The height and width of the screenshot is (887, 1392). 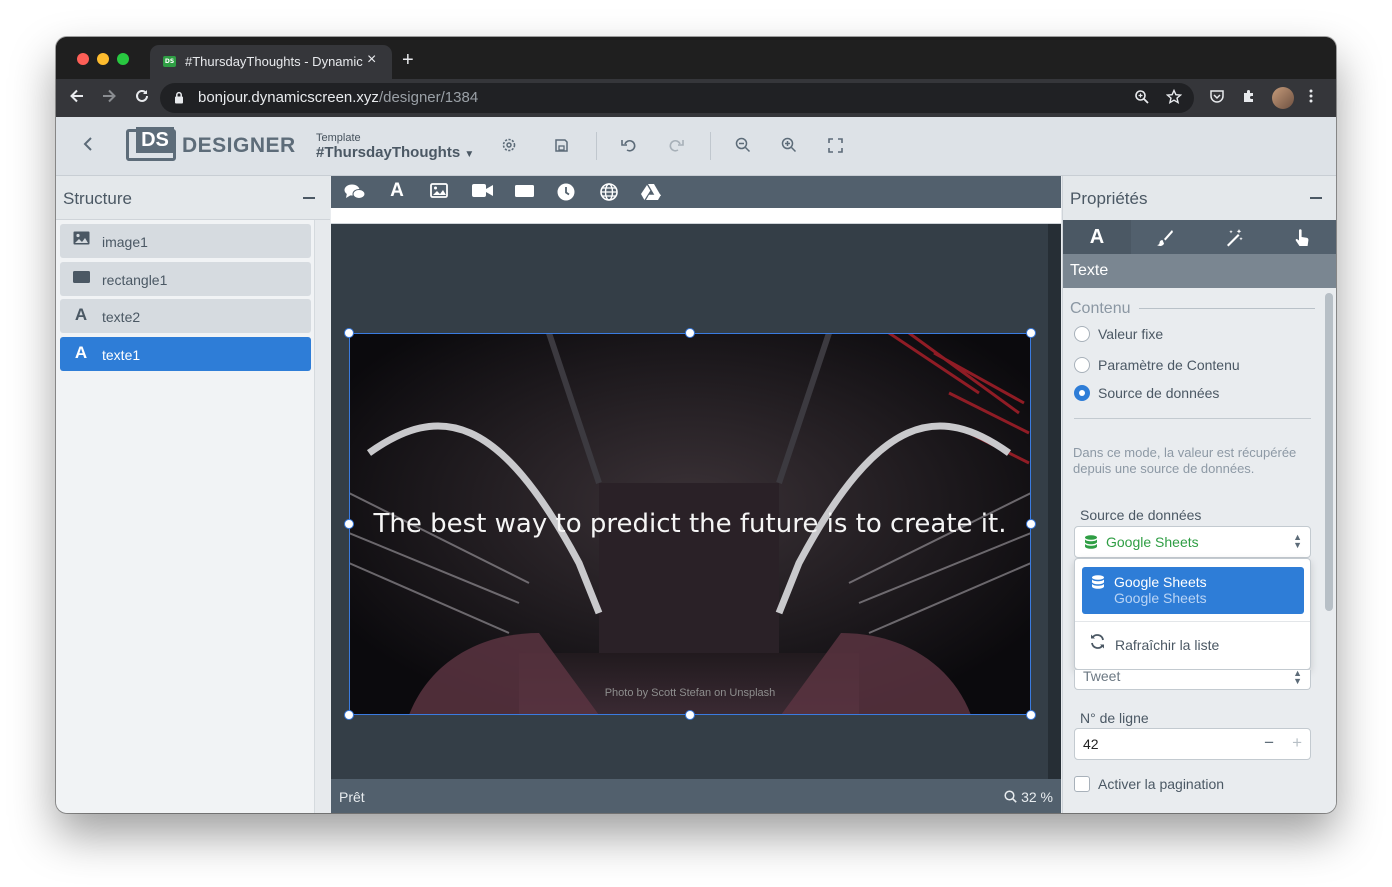 I want to click on template-selector: #ThursdayThoughts ▼, so click(x=395, y=152).